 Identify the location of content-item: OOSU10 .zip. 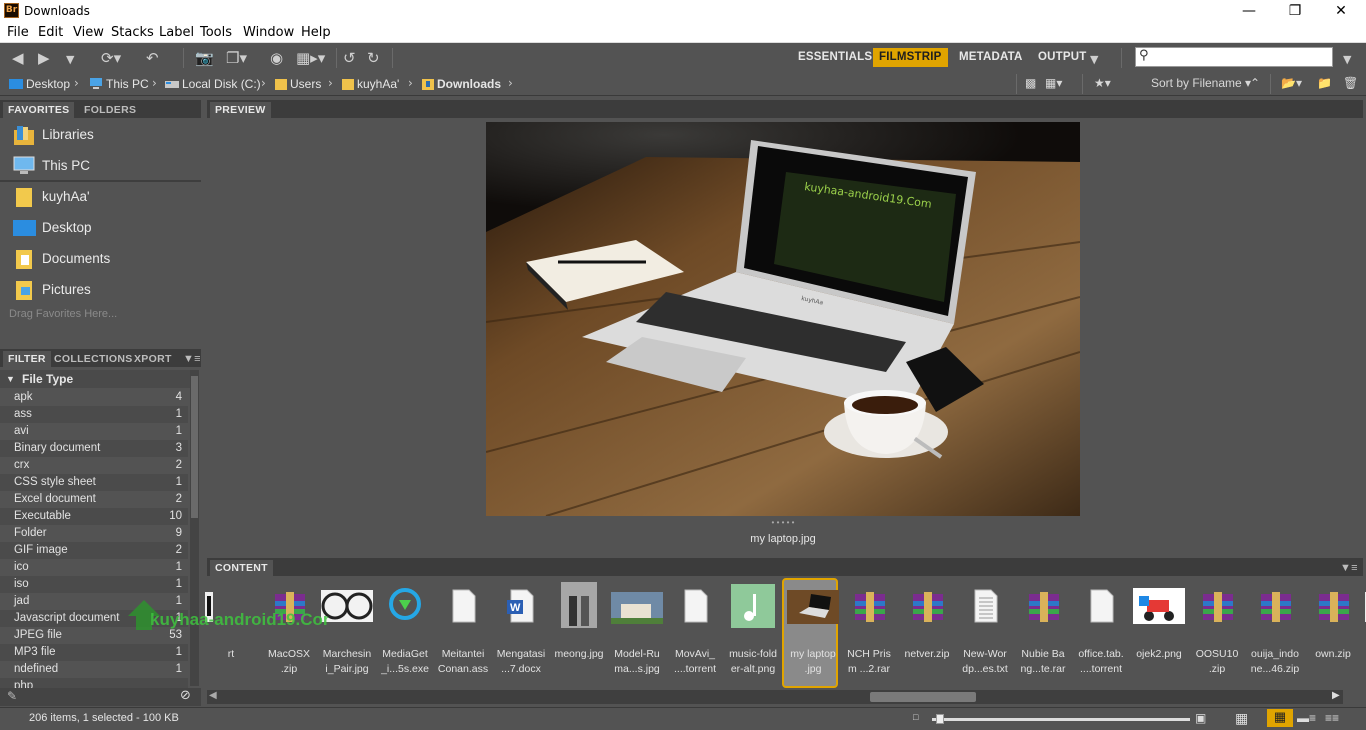
(1217, 633).